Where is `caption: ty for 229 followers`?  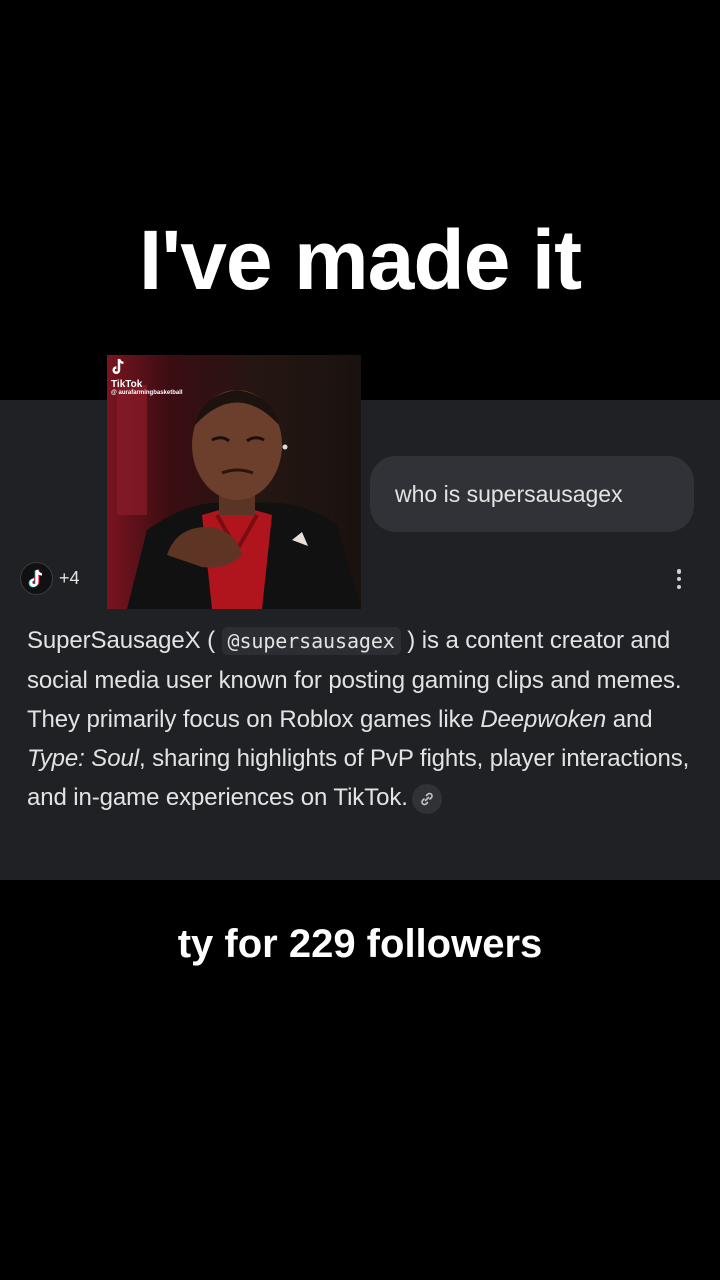 caption: ty for 229 followers is located at coordinates (360, 944).